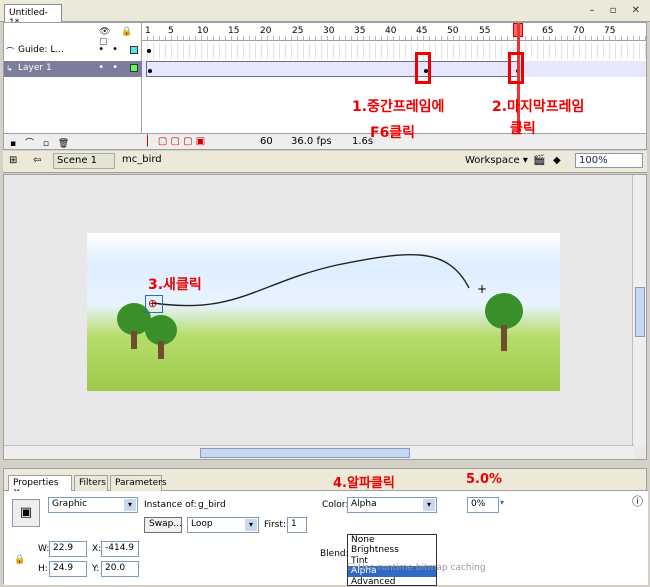 The width and height of the screenshot is (650, 587). Describe the element at coordinates (266, 141) in the screenshot. I see `current-frame: 60` at that location.